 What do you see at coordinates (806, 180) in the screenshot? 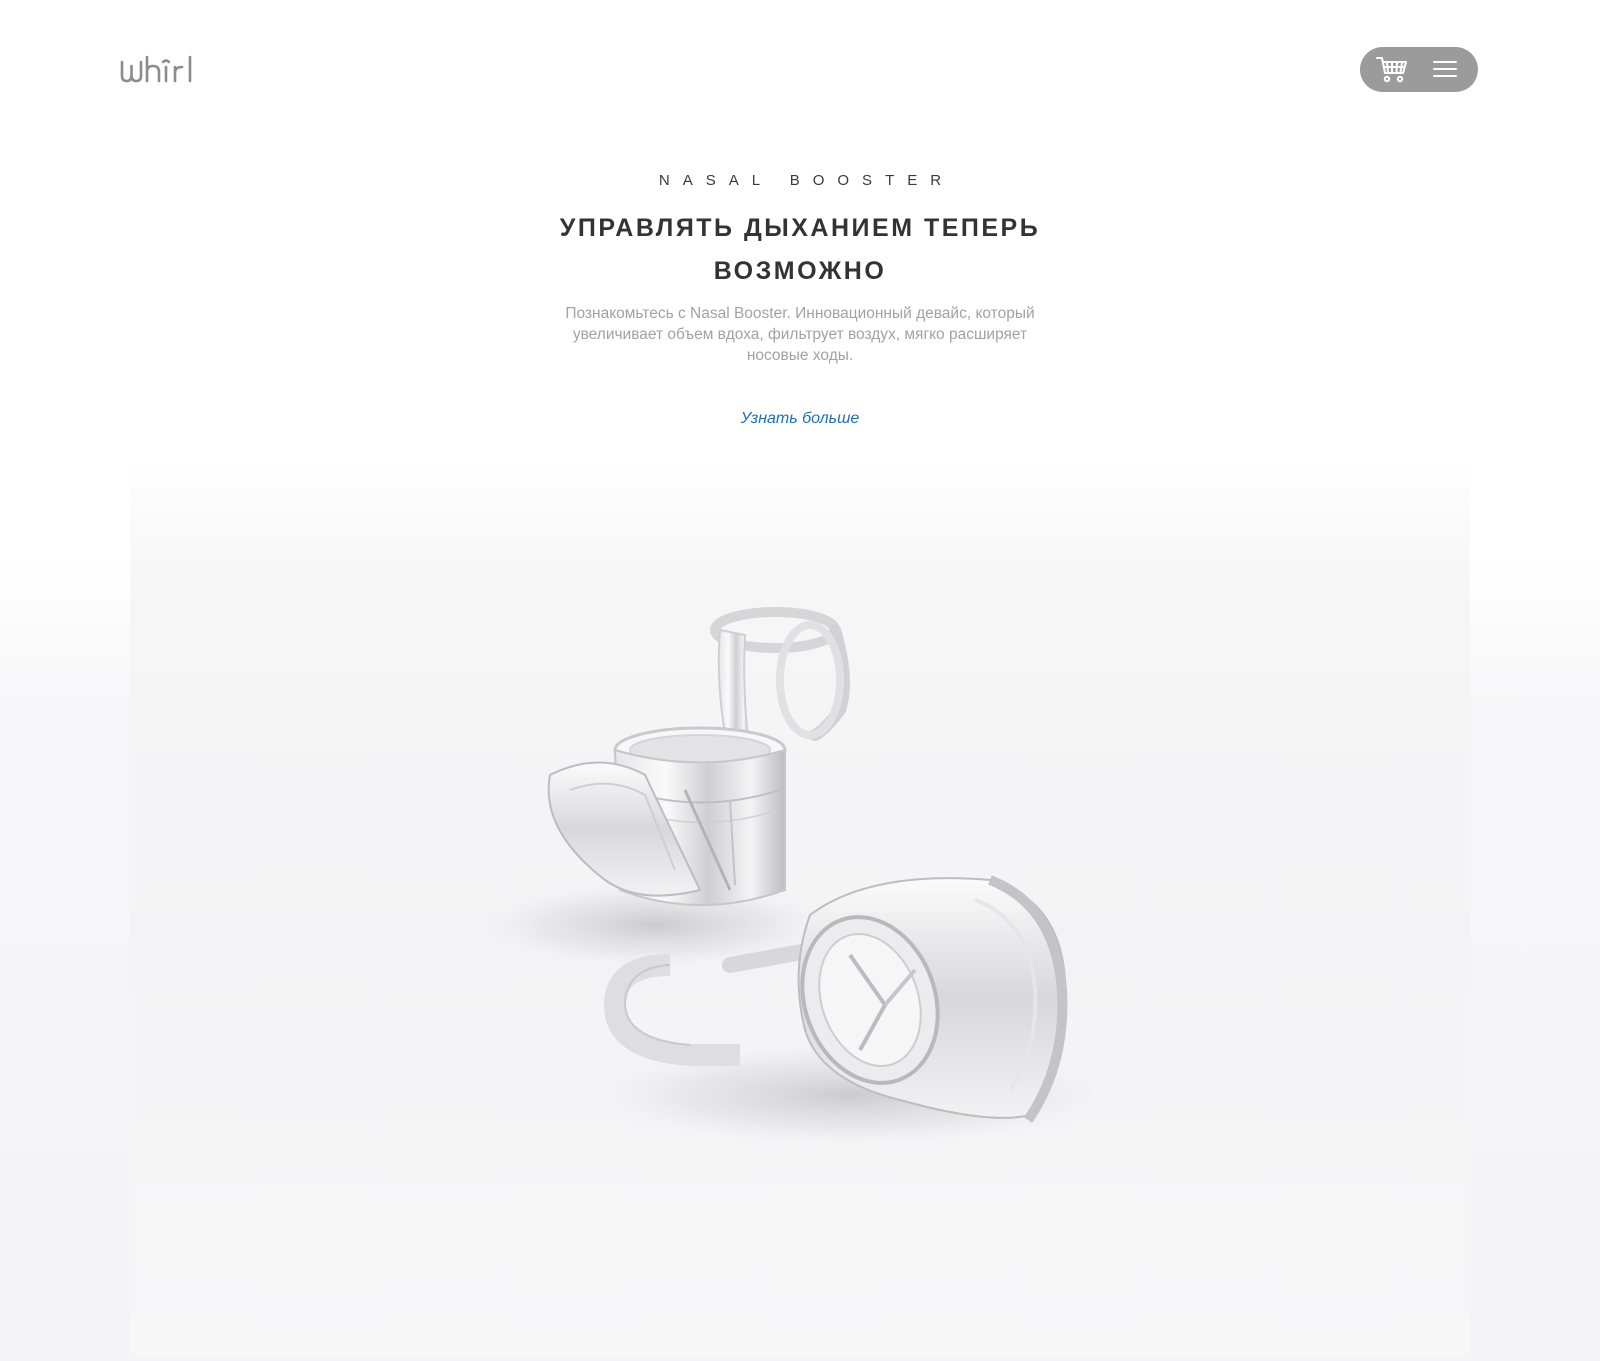
I see `product-eyebrow: NASAL BOOSTER` at bounding box center [806, 180].